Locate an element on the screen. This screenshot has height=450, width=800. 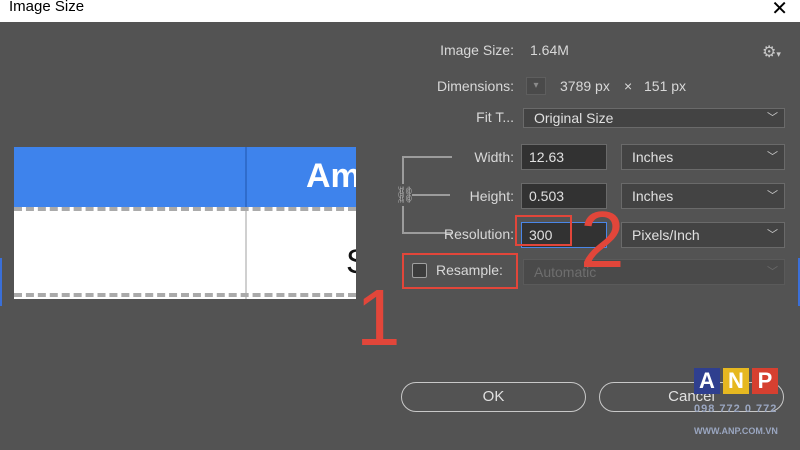
watermark-phone: 098 772 0 772 is located at coordinates (736, 409).